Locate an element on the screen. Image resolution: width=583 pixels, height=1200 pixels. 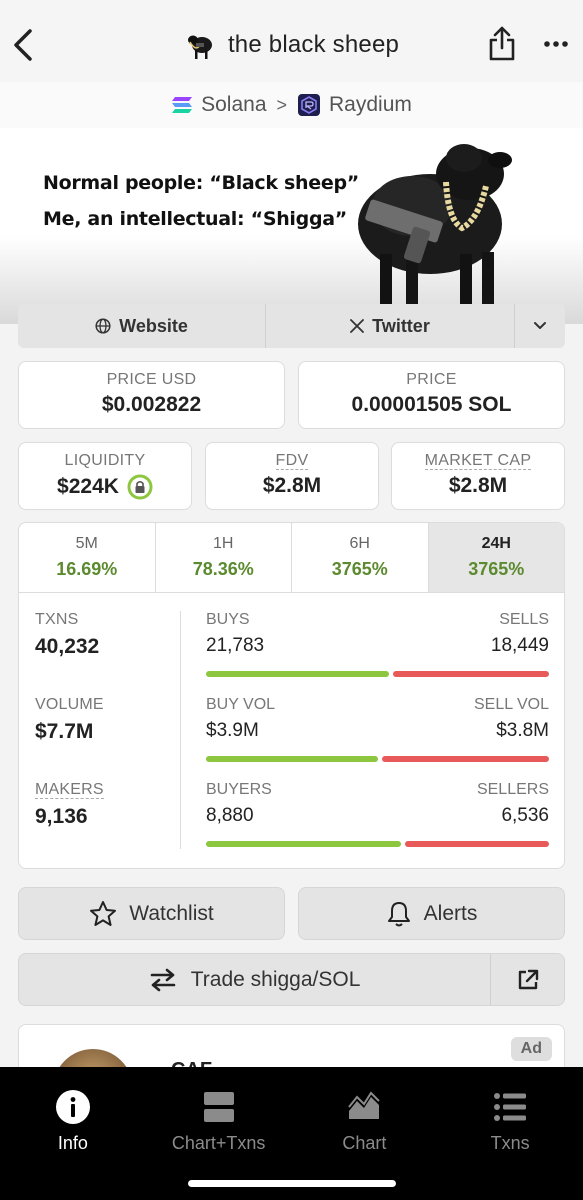
tab-5m: 5M 16.69% is located at coordinates (87, 557).